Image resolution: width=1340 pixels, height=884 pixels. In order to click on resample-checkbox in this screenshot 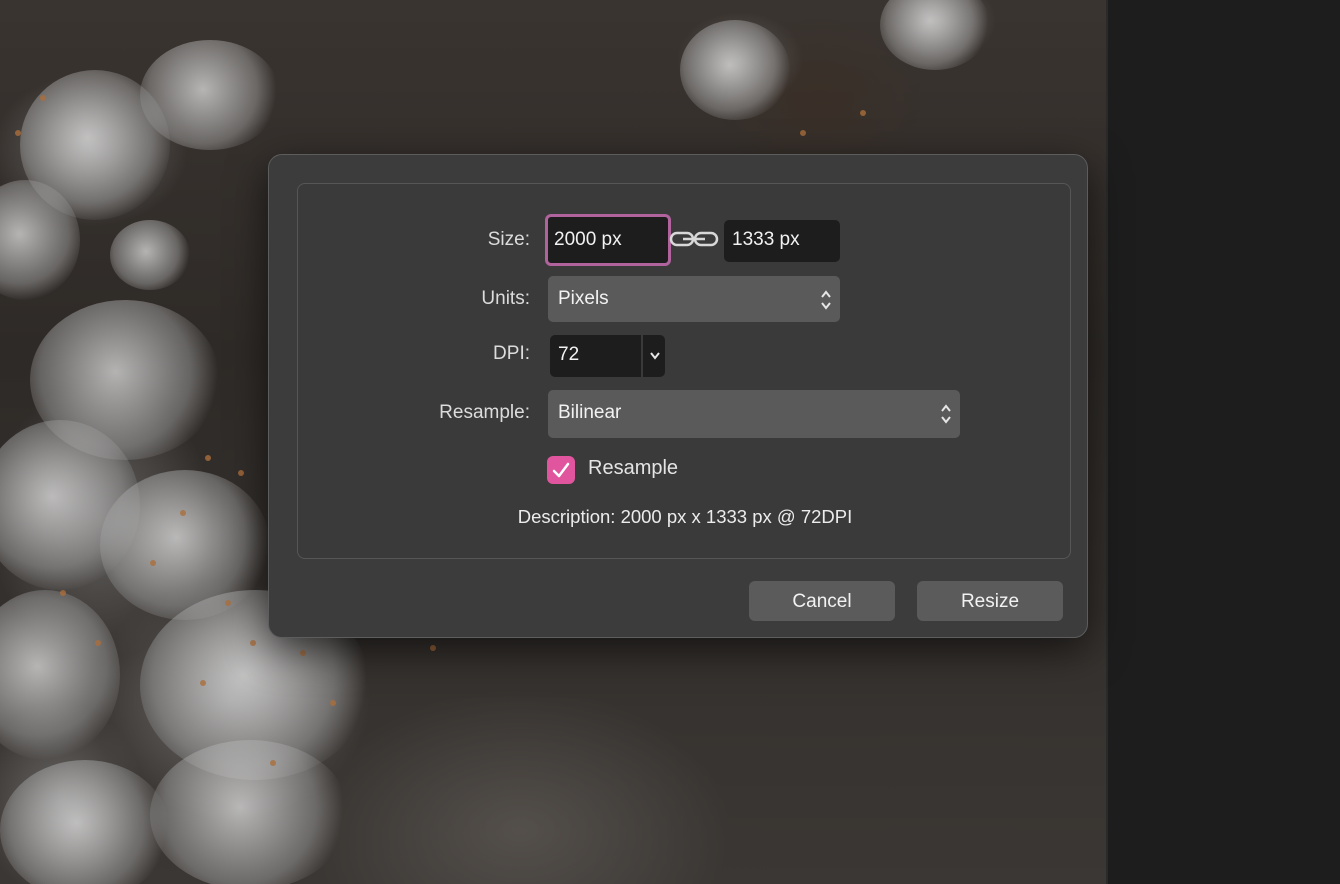, I will do `click(561, 470)`.